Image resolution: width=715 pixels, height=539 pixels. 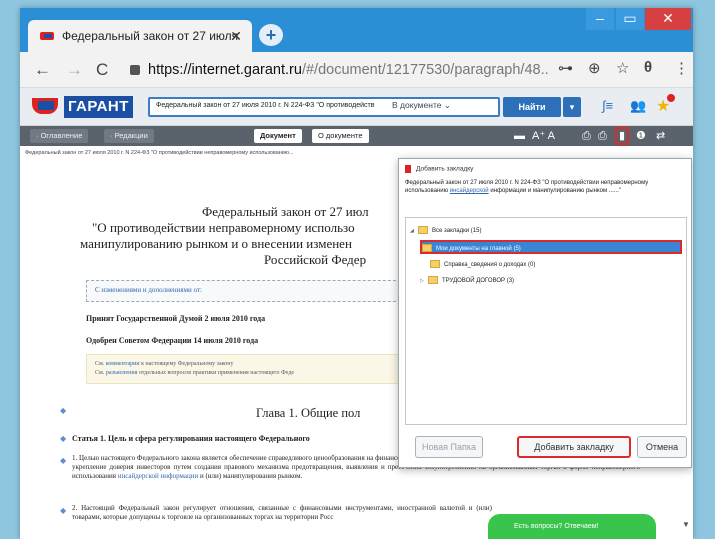 What do you see at coordinates (622, 68) in the screenshot?
I see `bookmark-star-icon: ☆` at bounding box center [622, 68].